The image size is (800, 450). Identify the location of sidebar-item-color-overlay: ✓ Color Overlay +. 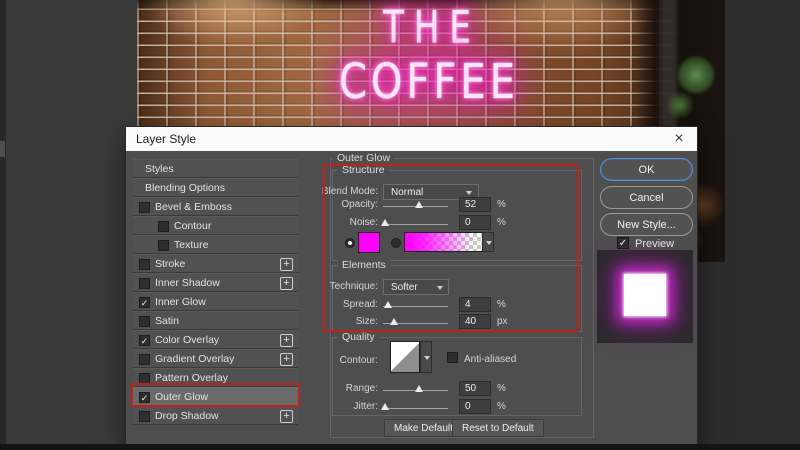
(215, 339).